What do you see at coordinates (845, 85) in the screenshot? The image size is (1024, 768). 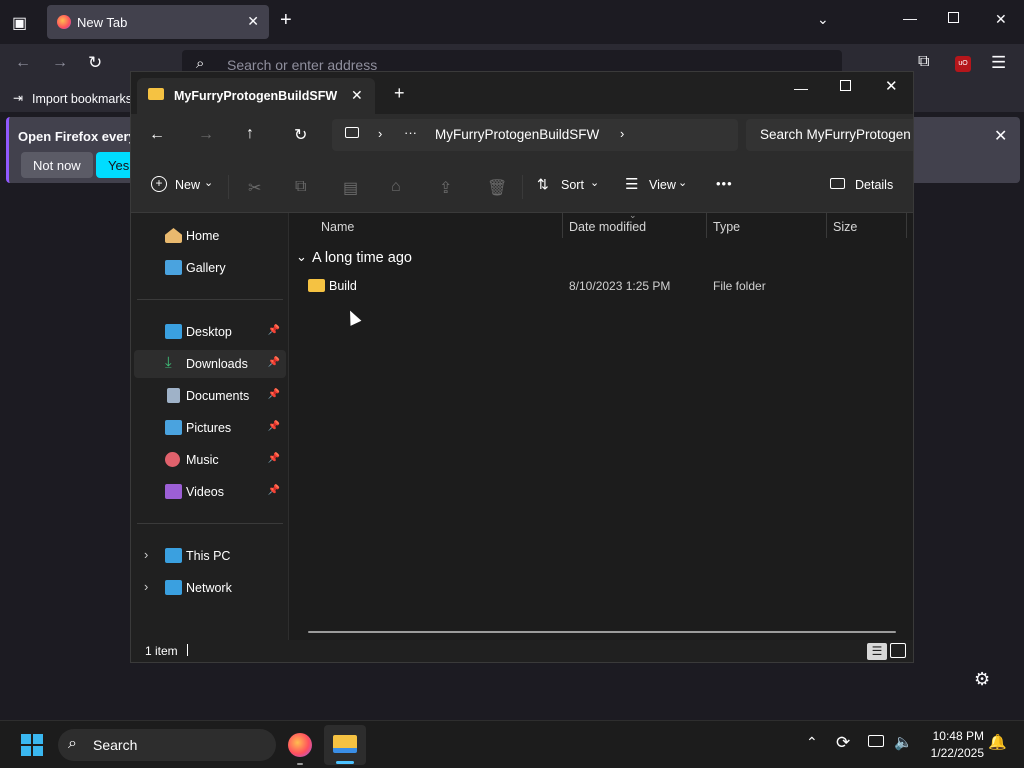 I see `maximize-icon` at bounding box center [845, 85].